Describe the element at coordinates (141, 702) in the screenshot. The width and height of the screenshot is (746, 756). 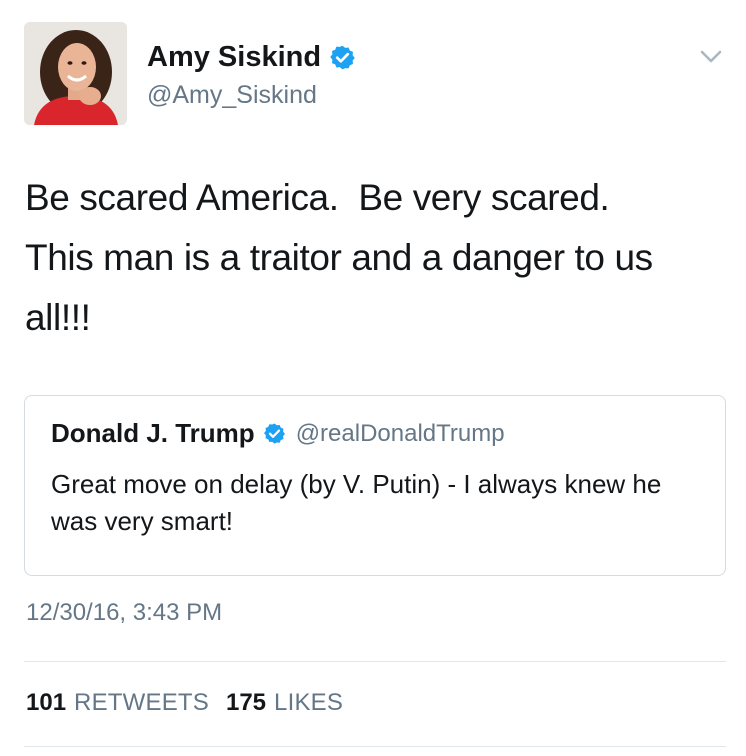
I see `retweets-label: RETWEETS` at that location.